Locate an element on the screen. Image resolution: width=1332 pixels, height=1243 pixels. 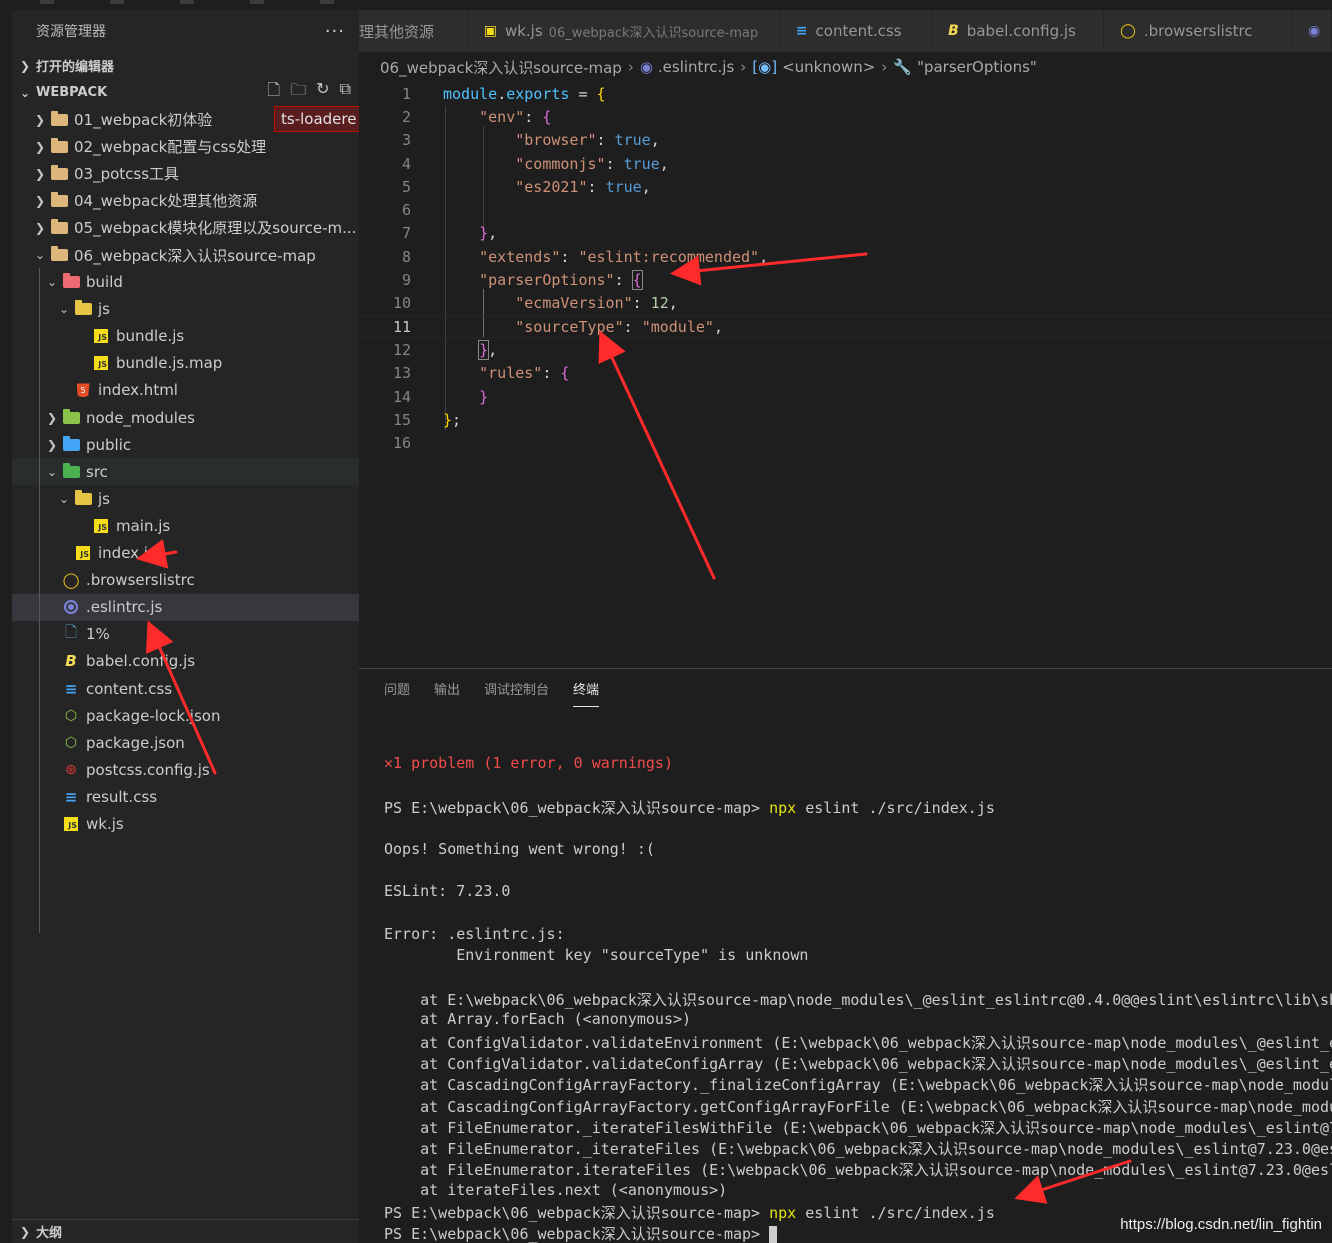
tree-item-label: 06_webpack深入认识source-map is located at coordinates (195, 255).